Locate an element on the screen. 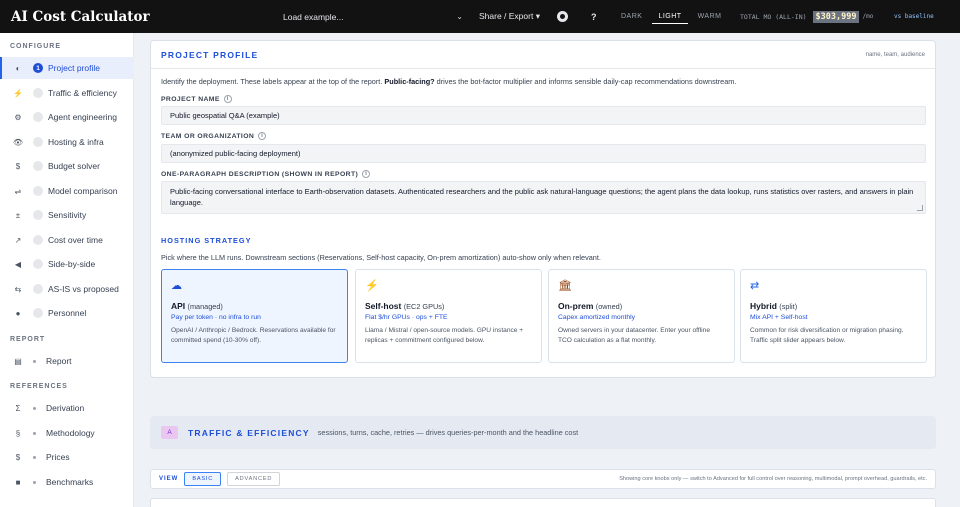  field-label-text: PROJECT NAME is located at coordinates (190, 99).